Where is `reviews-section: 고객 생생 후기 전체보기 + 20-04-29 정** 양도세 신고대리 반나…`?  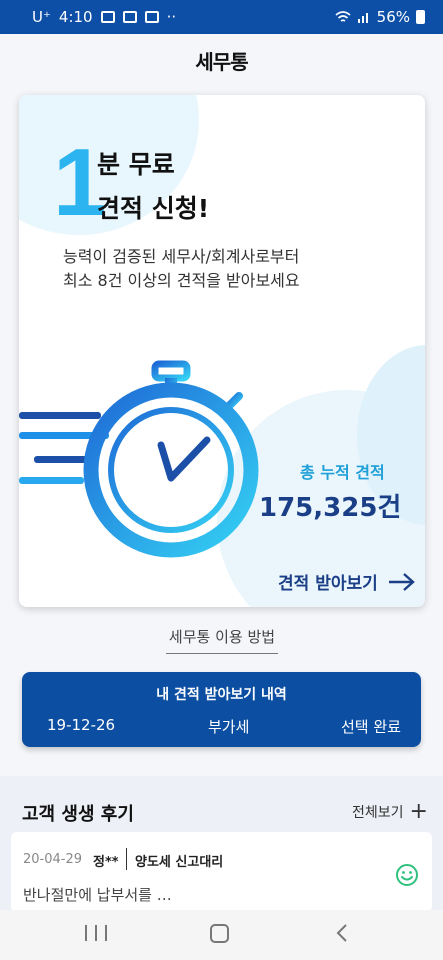 reviews-section: 고객 생생 후기 전체보기 + 20-04-29 정** 양도세 신고대리 반나… is located at coordinates (221, 844).